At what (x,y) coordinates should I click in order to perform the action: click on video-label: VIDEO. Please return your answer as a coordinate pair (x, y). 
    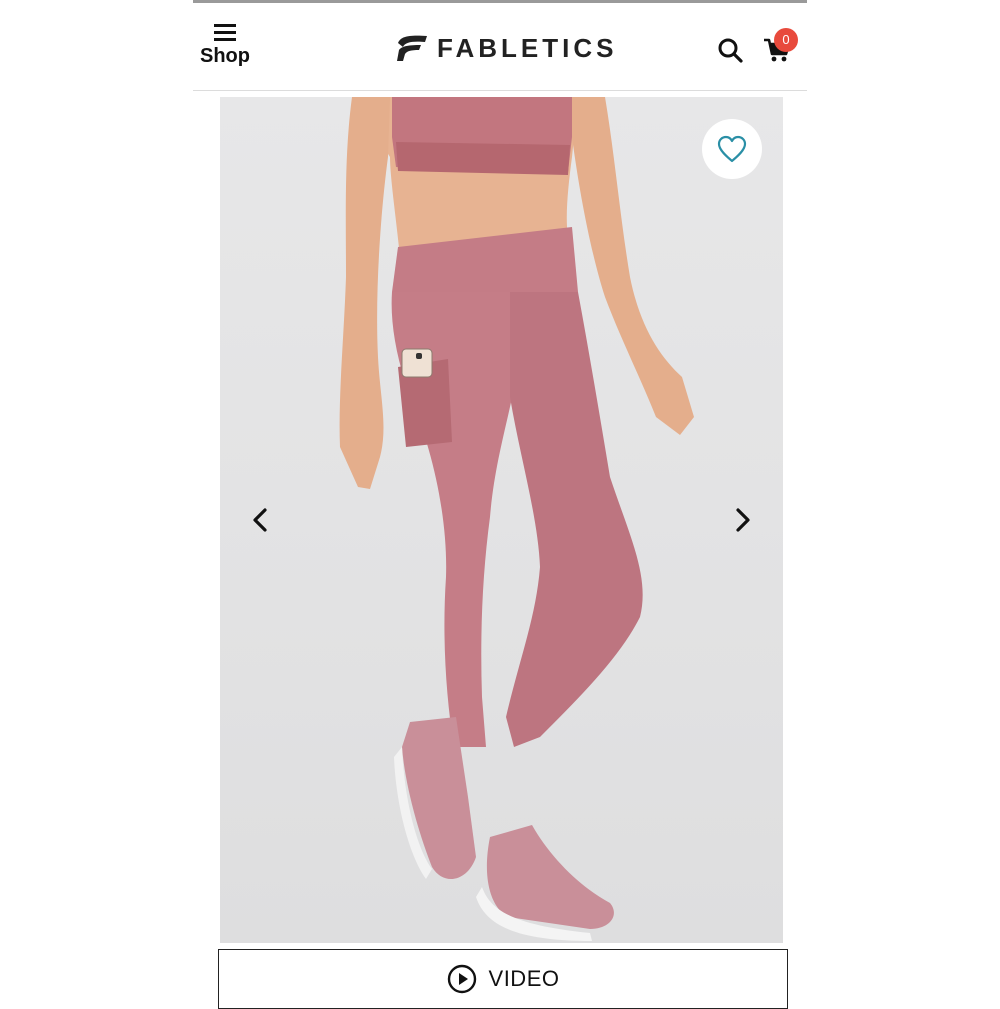
    Looking at the image, I should click on (524, 978).